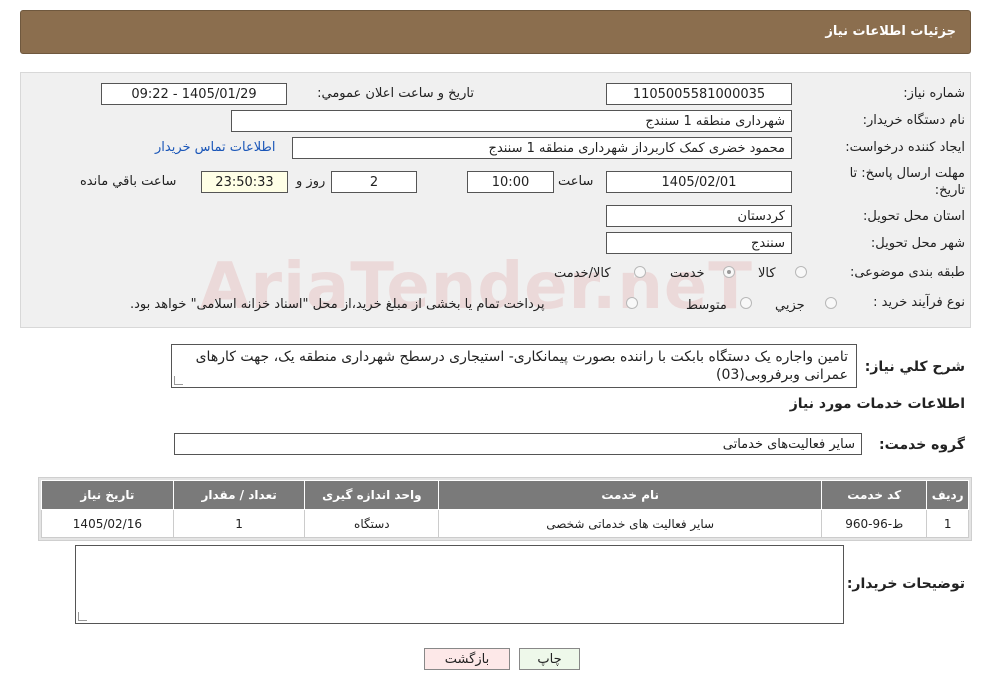 This screenshot has height=691, width=985. I want to click on buyer-notes-textarea, so click(459, 584).